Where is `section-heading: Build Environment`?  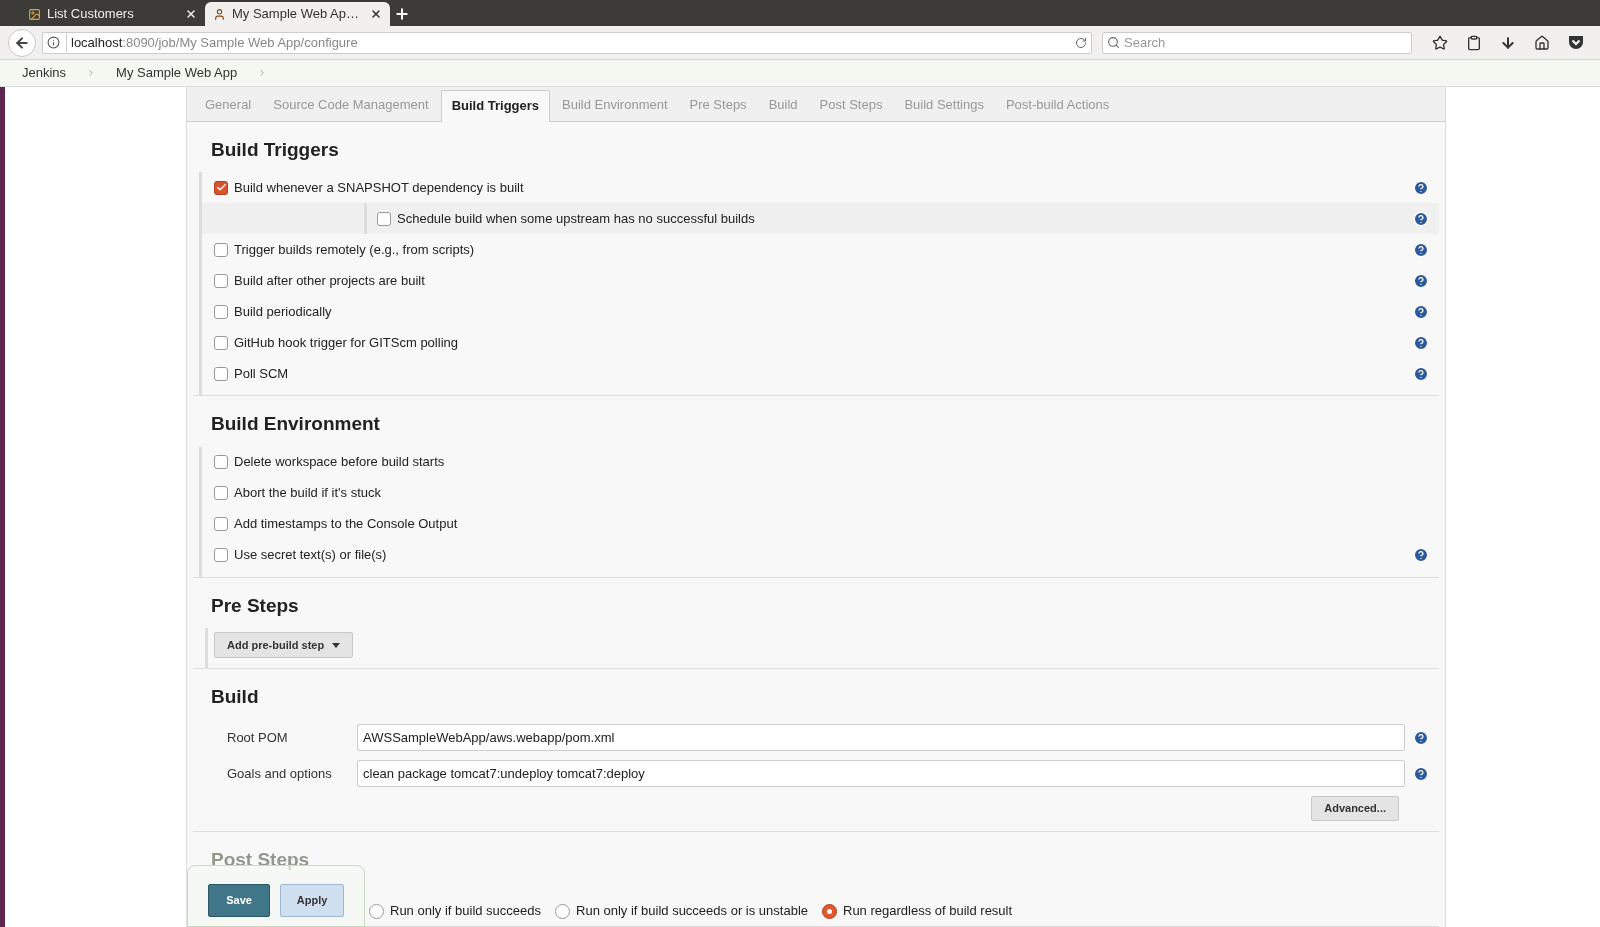 section-heading: Build Environment is located at coordinates (295, 424).